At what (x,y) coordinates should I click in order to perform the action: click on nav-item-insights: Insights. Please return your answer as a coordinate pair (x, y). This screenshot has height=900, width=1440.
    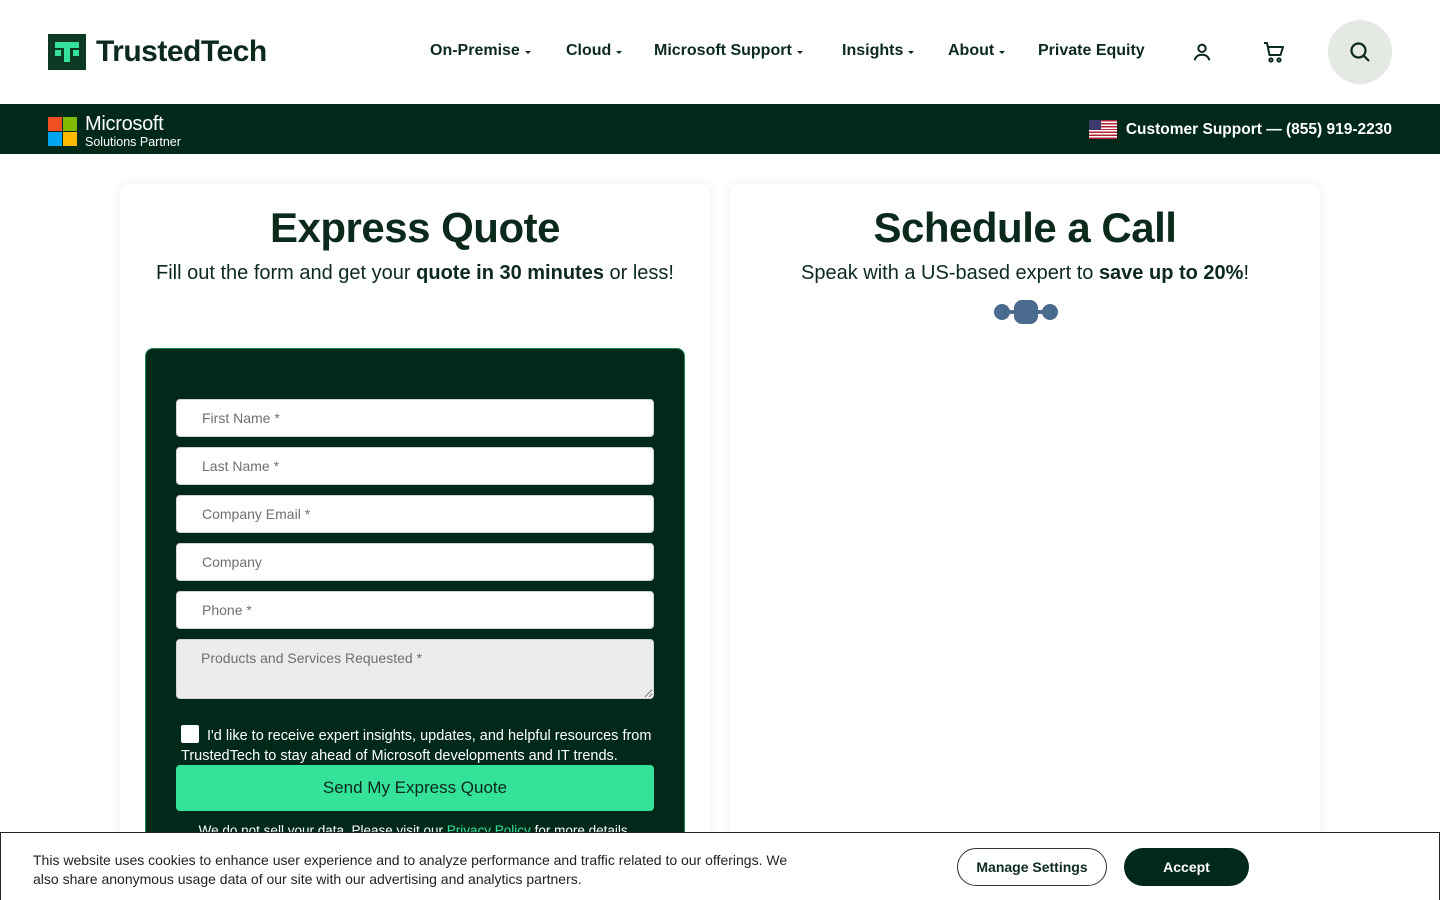
    Looking at the image, I should click on (878, 51).